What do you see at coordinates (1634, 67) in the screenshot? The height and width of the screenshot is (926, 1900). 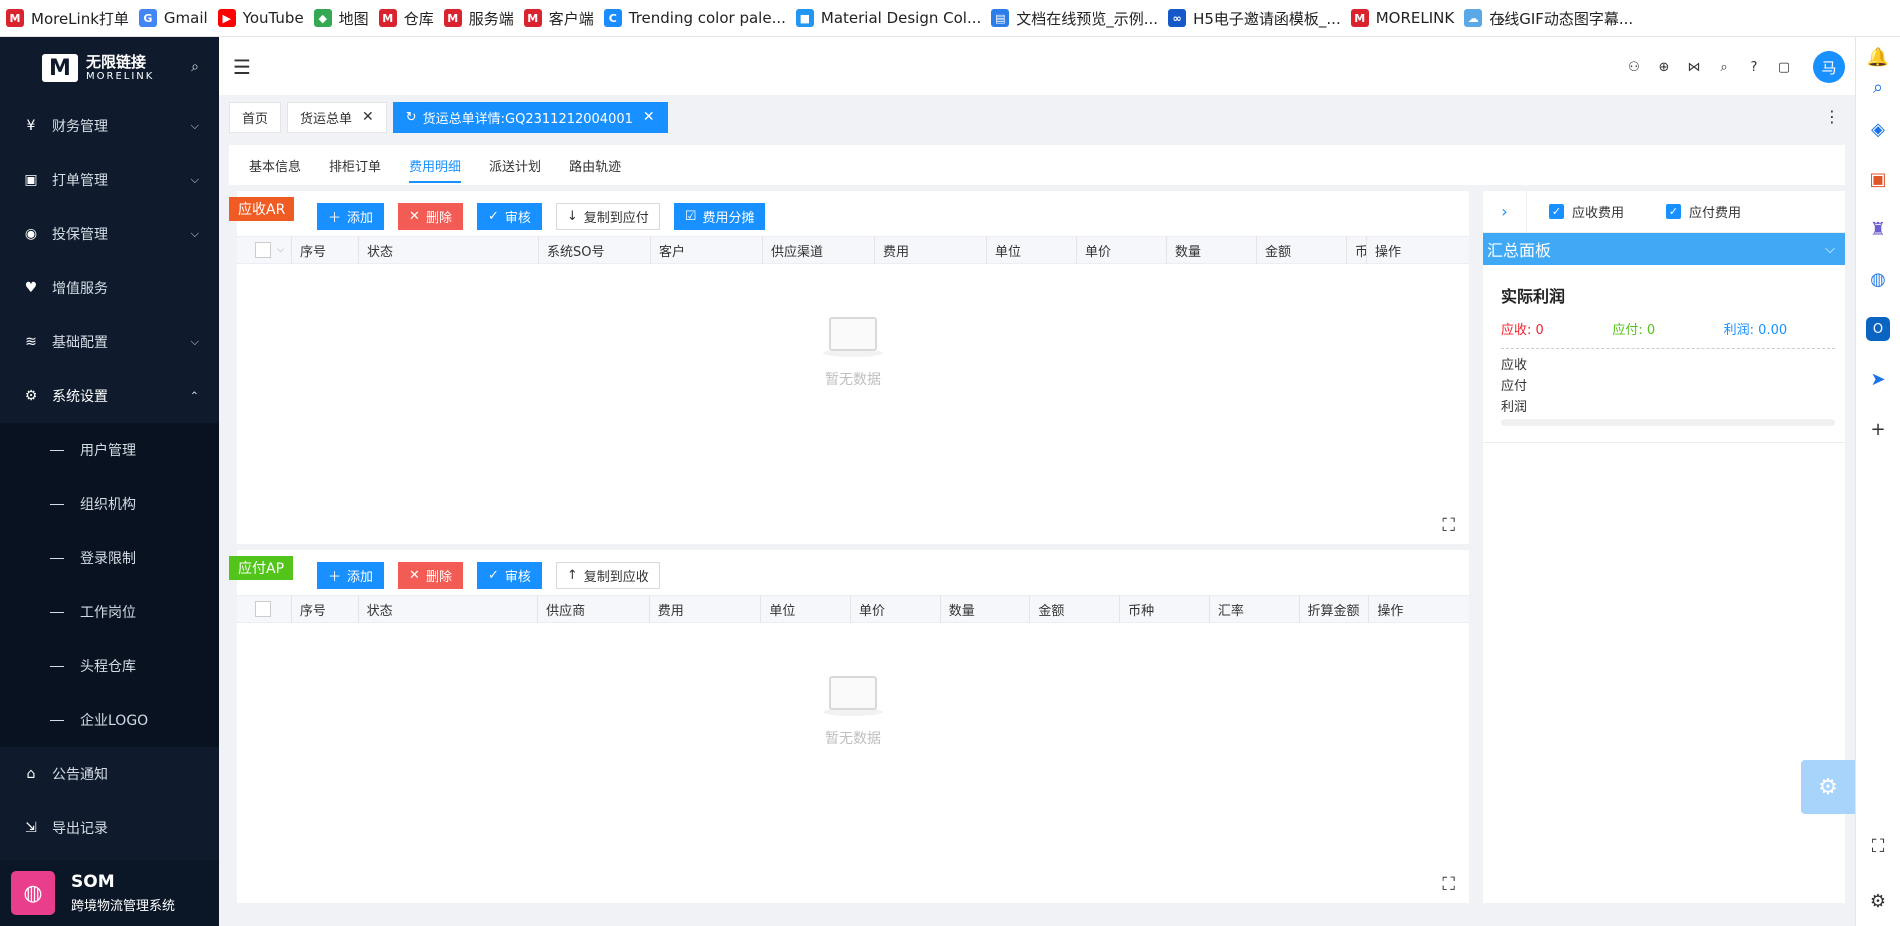 I see `translate-icon: ⚇` at bounding box center [1634, 67].